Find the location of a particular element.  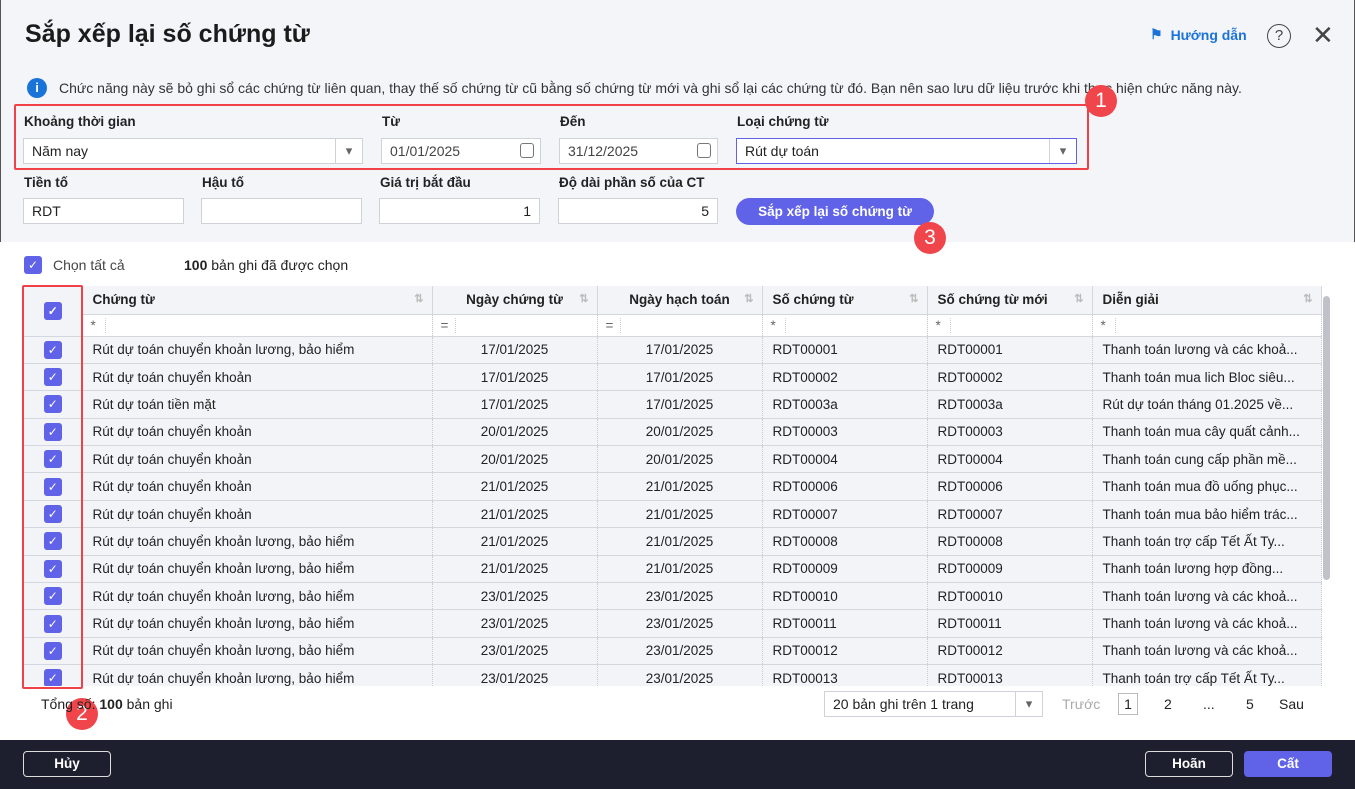

step-badge-1: 1 is located at coordinates (1101, 101).